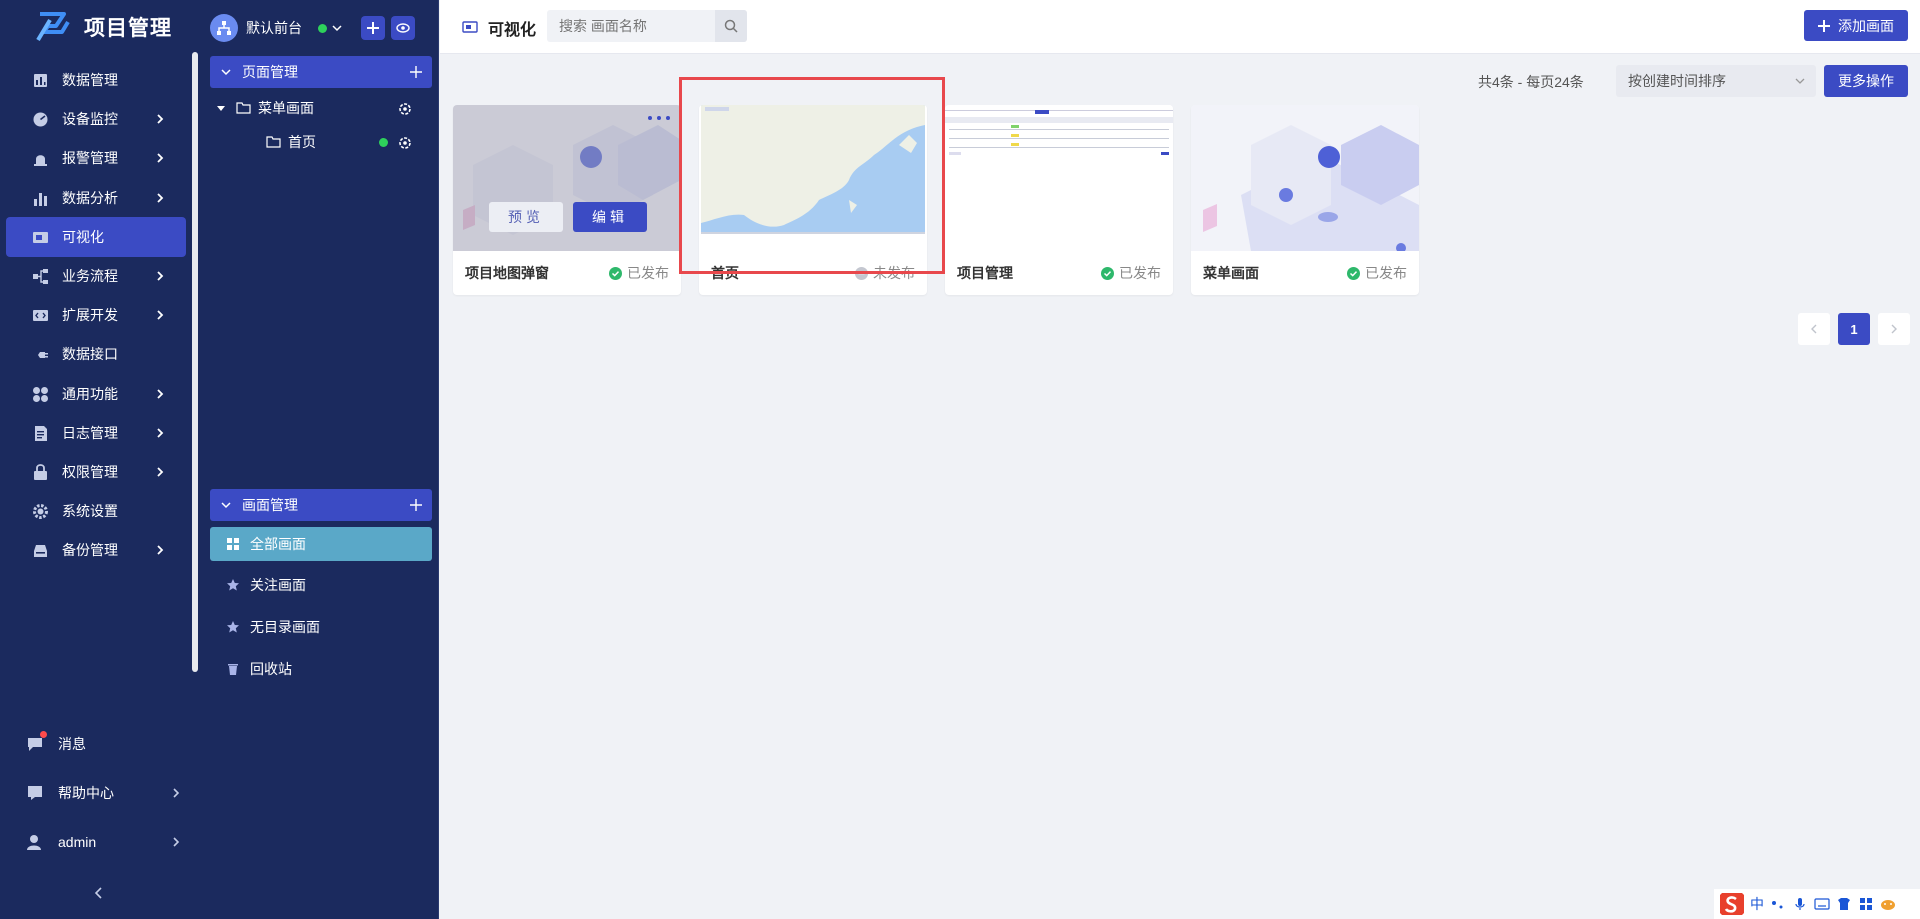 The width and height of the screenshot is (1920, 919). Describe the element at coordinates (725, 273) in the screenshot. I see `card-title: 首页` at that location.